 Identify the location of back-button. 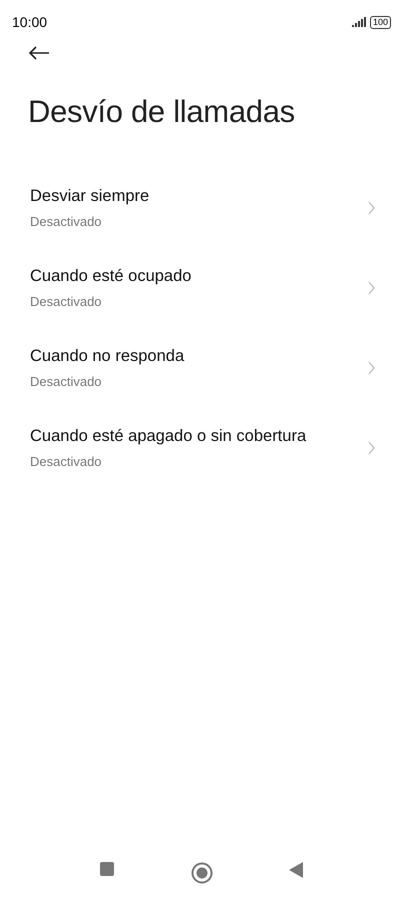
(39, 53).